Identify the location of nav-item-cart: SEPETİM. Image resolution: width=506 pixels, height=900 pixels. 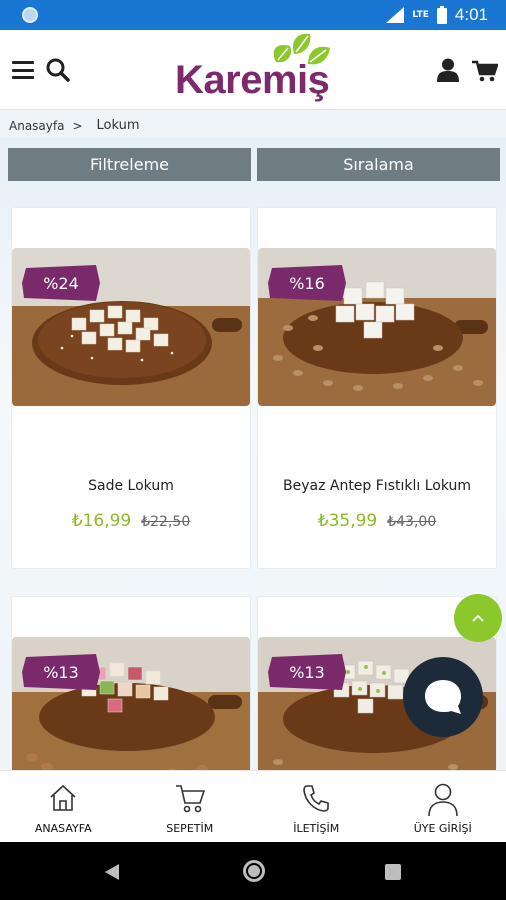
(190, 806).